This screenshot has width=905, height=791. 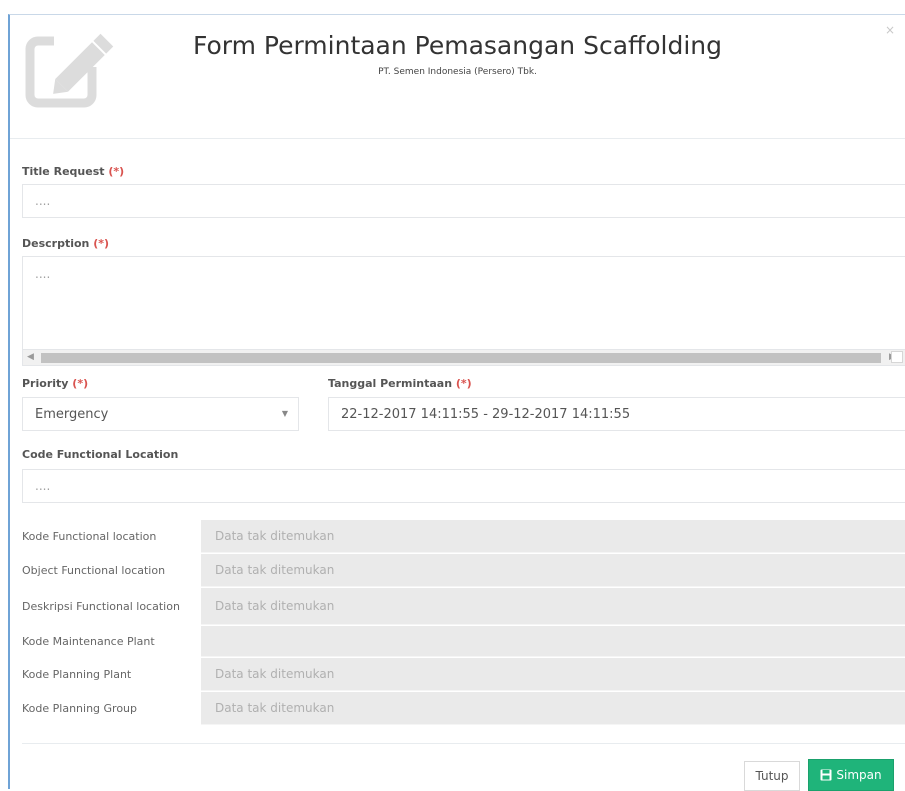 What do you see at coordinates (553, 641) in the screenshot?
I see `info-row-value` at bounding box center [553, 641].